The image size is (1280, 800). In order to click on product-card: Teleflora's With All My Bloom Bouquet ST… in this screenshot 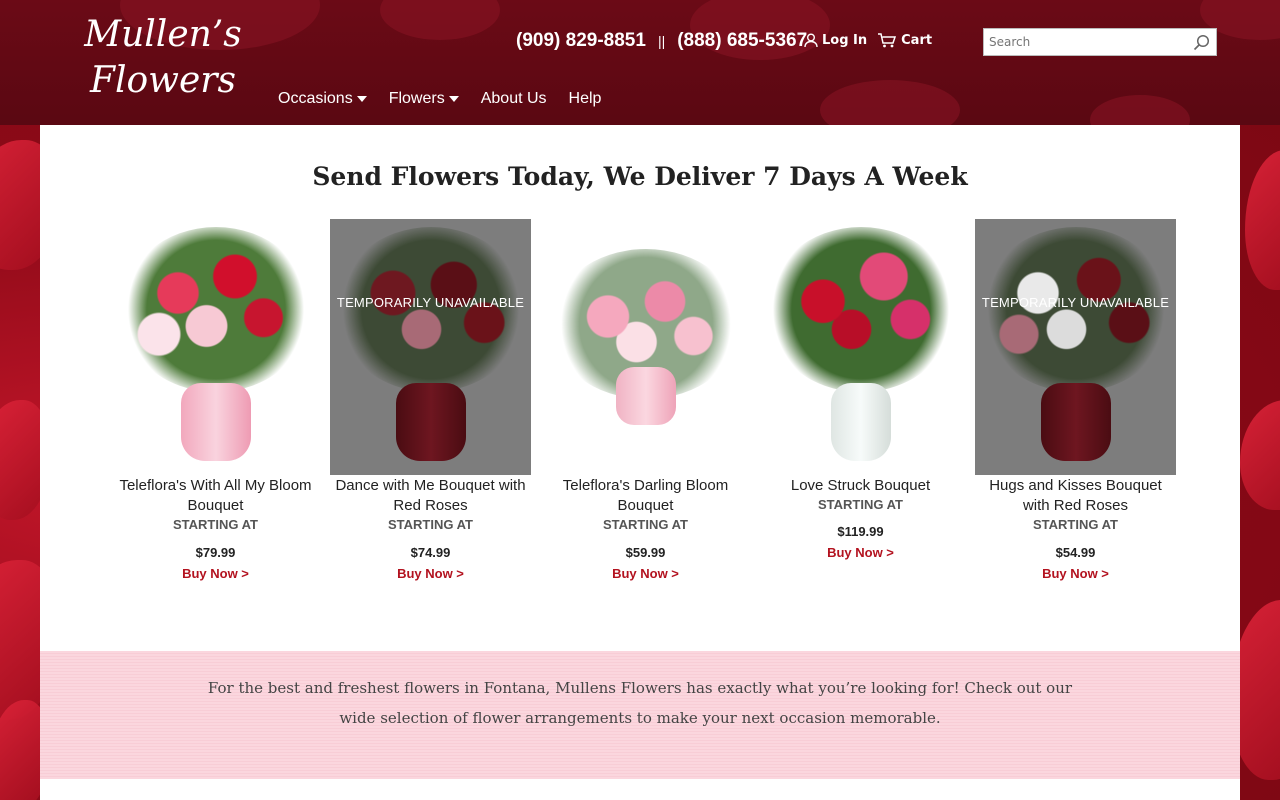, I will do `click(215, 400)`.